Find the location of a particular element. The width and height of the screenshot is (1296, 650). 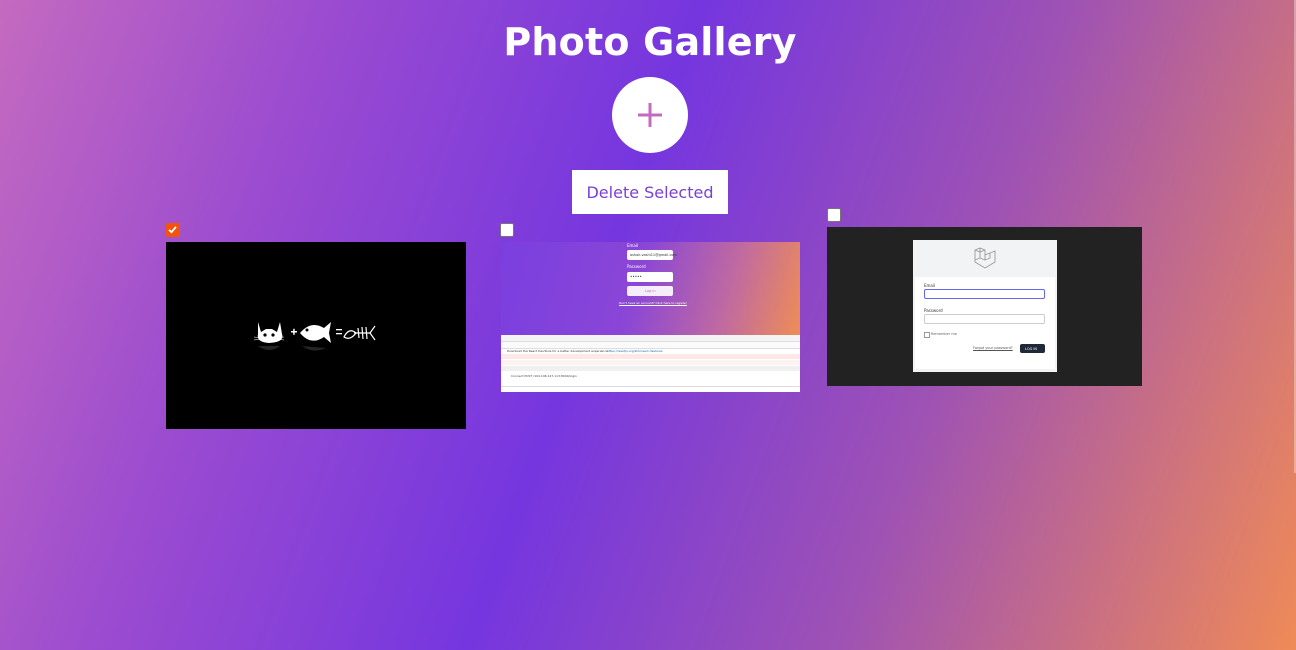

screenshot-forgot-link: Forgot your password? is located at coordinates (993, 348).